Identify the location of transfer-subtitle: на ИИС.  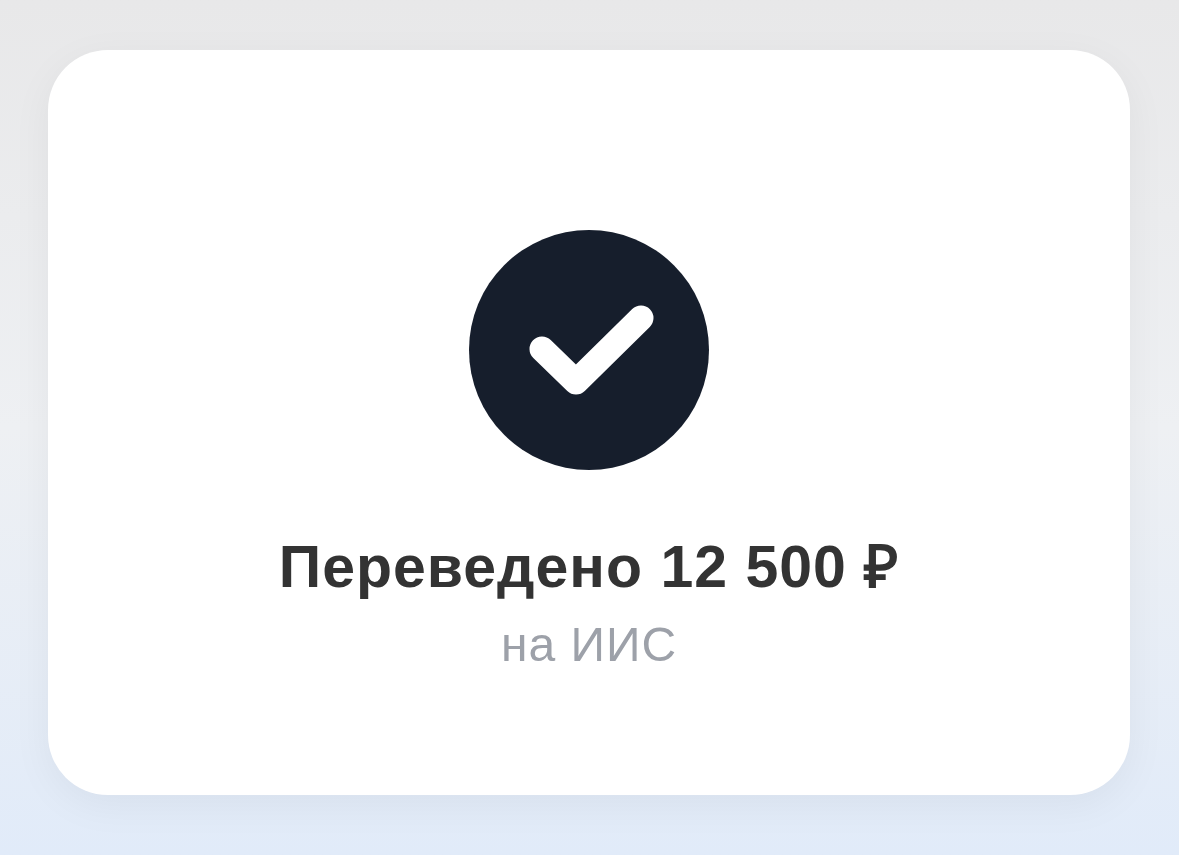
(589, 645).